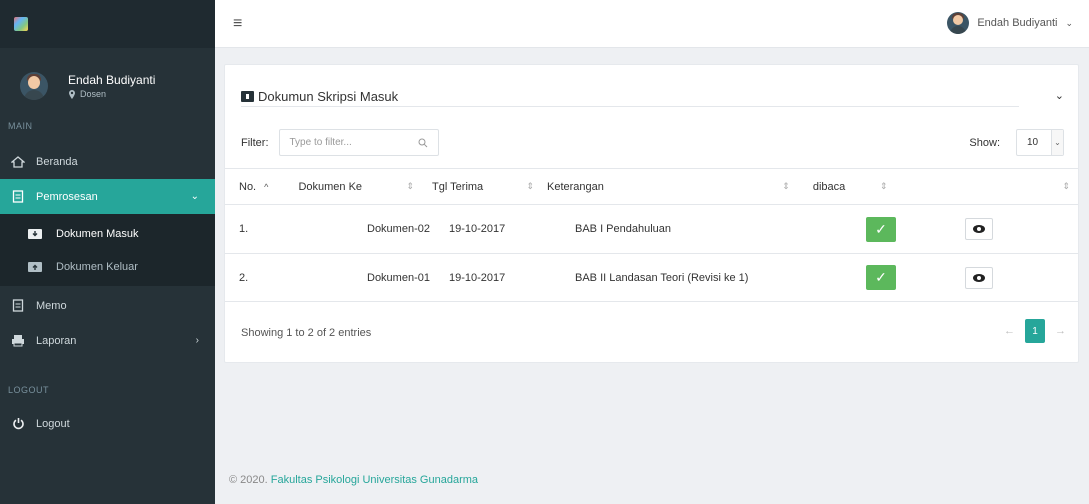 The image size is (1089, 504). I want to click on cell-no: 1., so click(244, 229).